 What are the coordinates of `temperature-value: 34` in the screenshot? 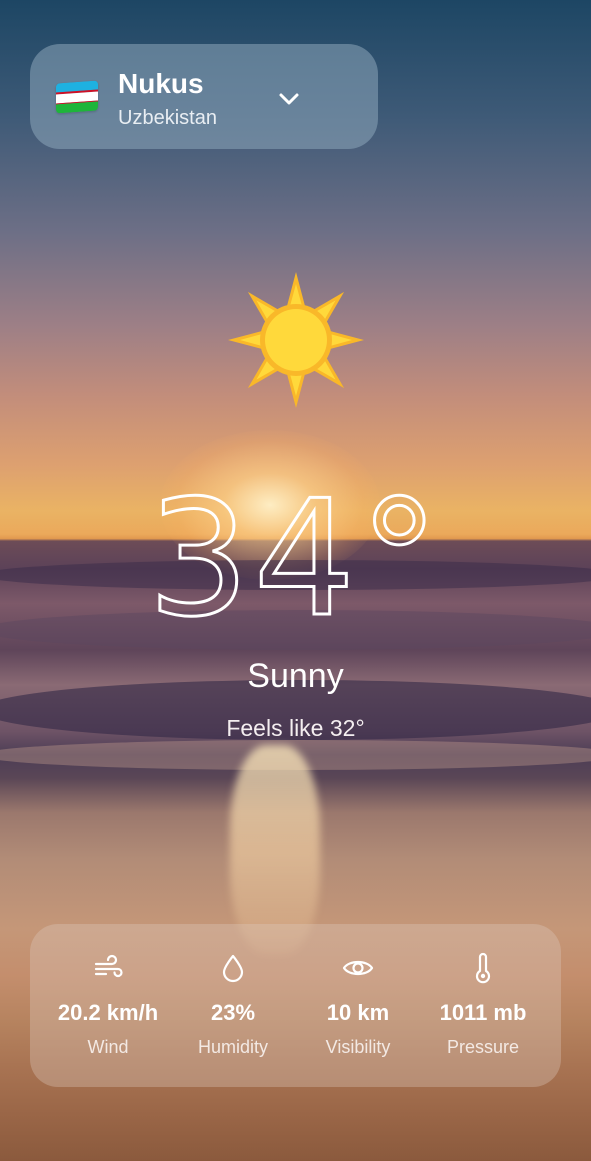 It's located at (253, 559).